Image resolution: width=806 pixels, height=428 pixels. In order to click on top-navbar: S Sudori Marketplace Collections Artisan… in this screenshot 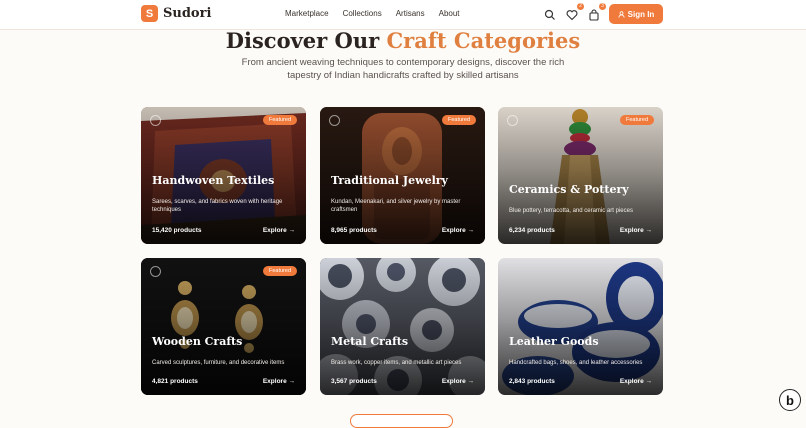, I will do `click(403, 15)`.